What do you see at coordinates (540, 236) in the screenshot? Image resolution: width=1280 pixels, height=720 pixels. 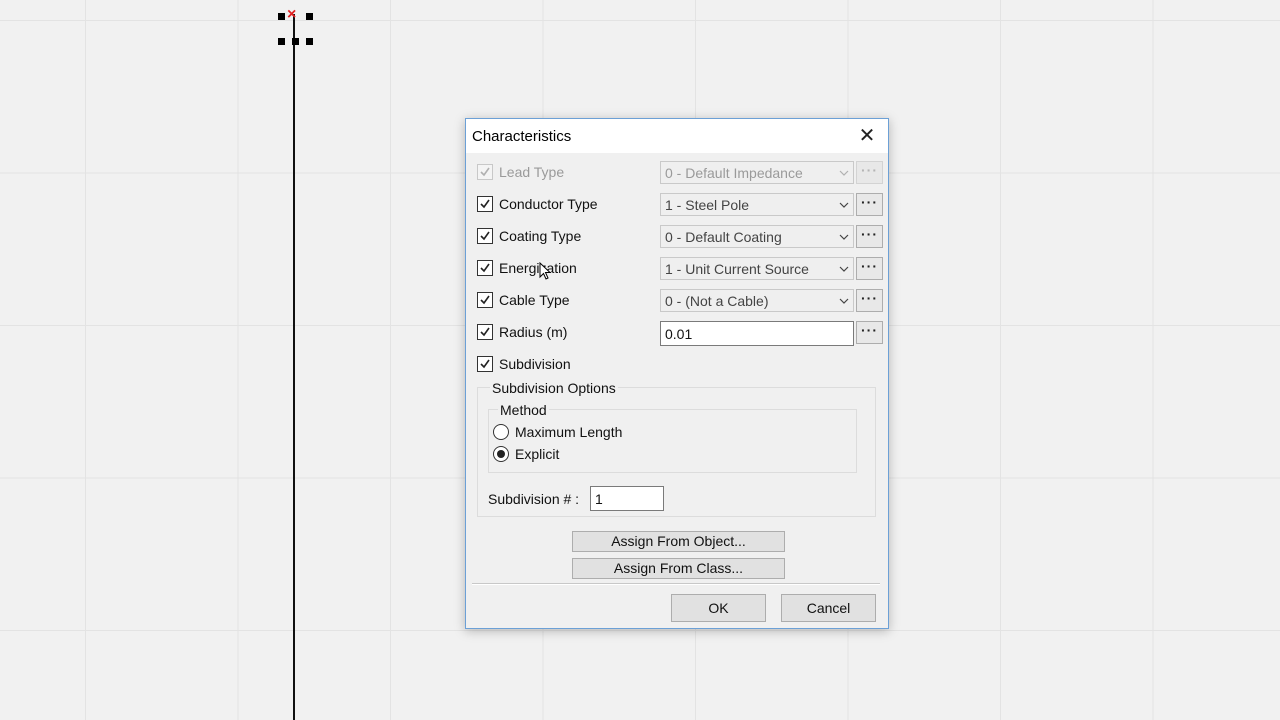 I see `coating-type-label: Coating Type` at bounding box center [540, 236].